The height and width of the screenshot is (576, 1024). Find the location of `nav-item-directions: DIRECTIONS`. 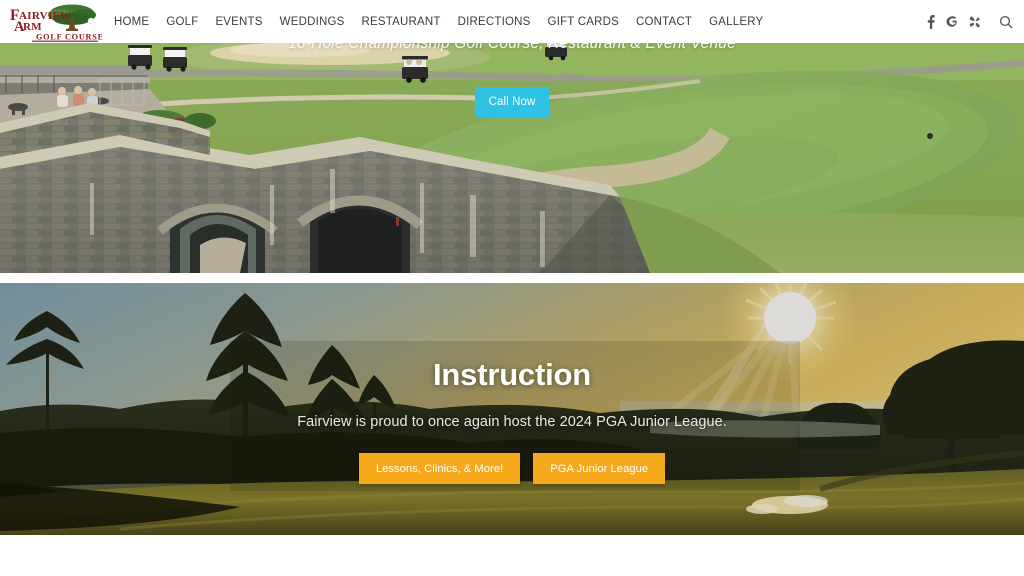

nav-item-directions: DIRECTIONS is located at coordinates (494, 22).